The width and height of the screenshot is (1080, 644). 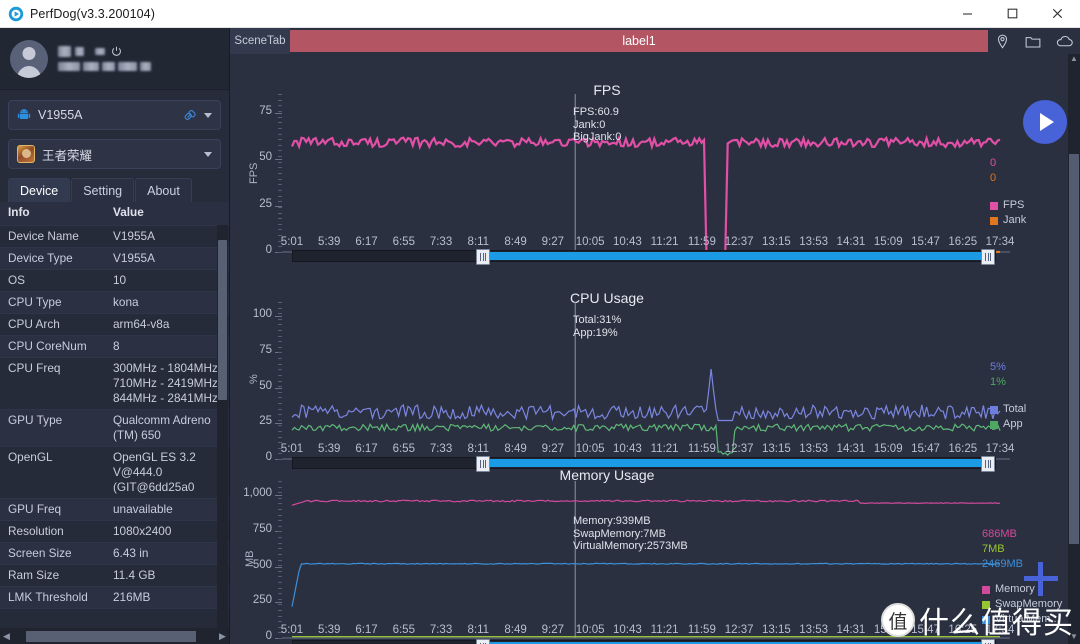 I want to click on series-line-fps, so click(x=645, y=193).